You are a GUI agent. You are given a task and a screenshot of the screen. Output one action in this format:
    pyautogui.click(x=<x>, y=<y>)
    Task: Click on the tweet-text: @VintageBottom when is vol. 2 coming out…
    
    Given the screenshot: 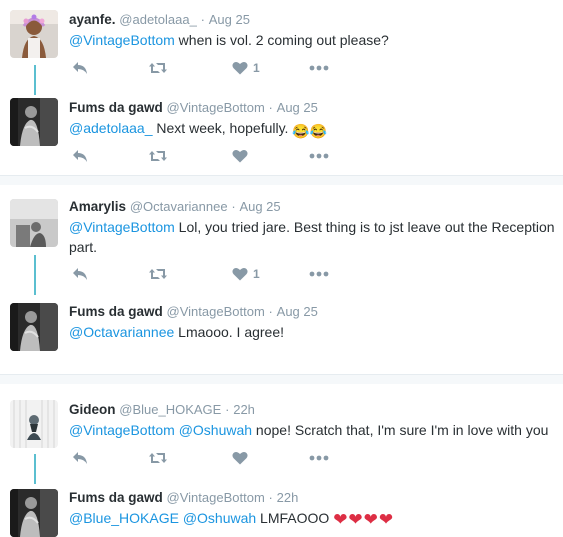 What is the action you would take?
    pyautogui.click(x=316, y=40)
    